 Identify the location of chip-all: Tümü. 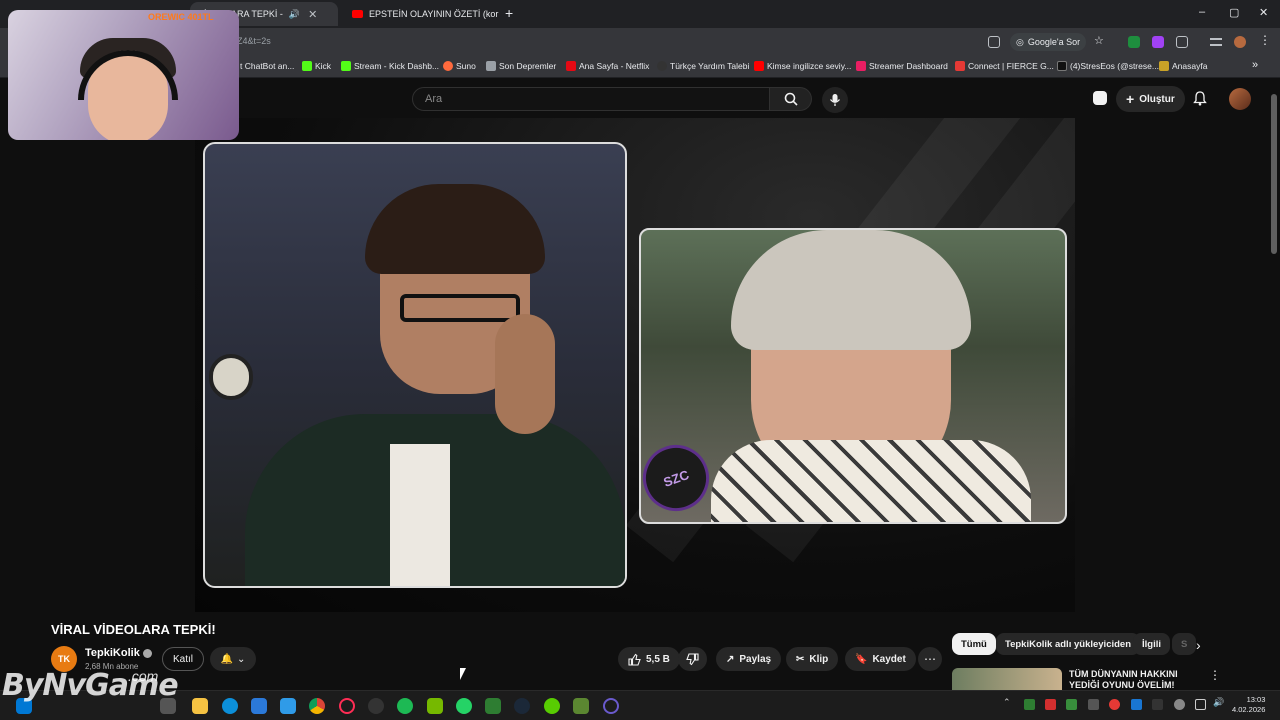
(974, 644).